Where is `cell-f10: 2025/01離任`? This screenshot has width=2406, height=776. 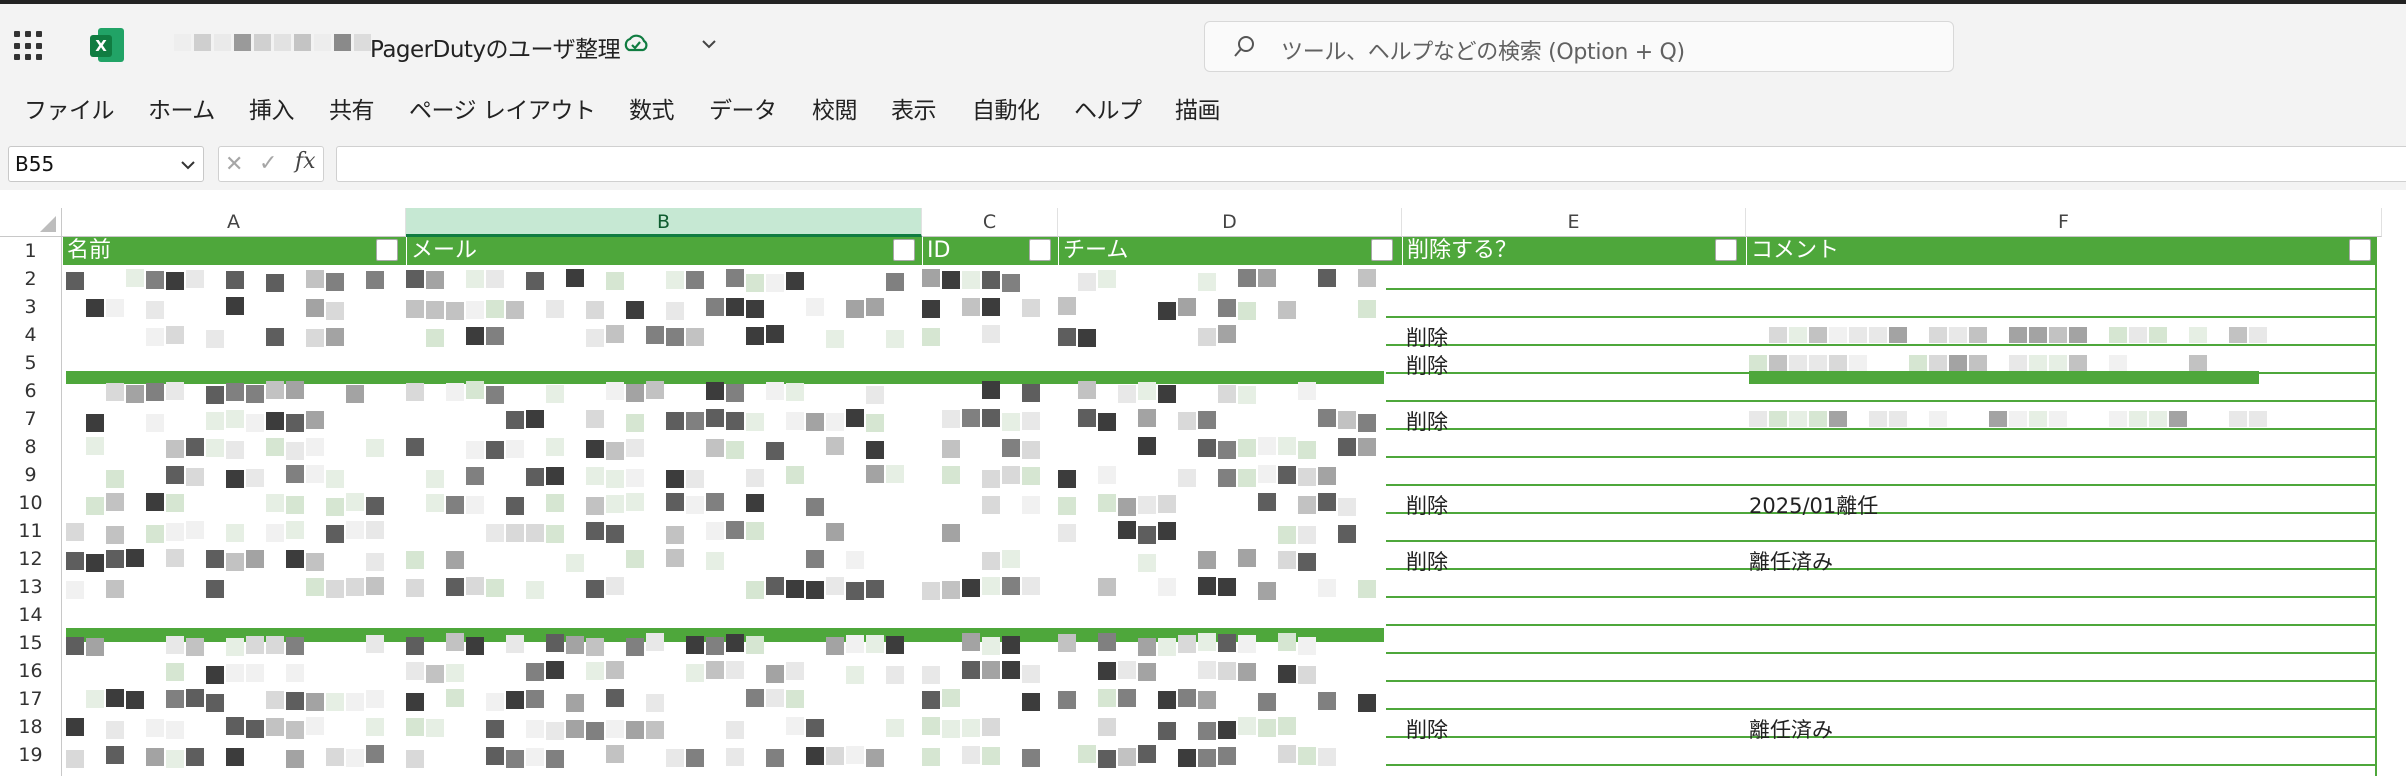 cell-f10: 2025/01離任 is located at coordinates (1813, 505).